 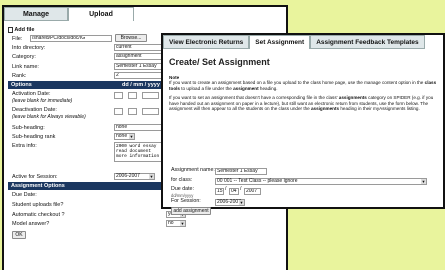 What do you see at coordinates (34, 137) in the screenshot?
I see `subheading-rank-label: Sub-heading rank` at bounding box center [34, 137].